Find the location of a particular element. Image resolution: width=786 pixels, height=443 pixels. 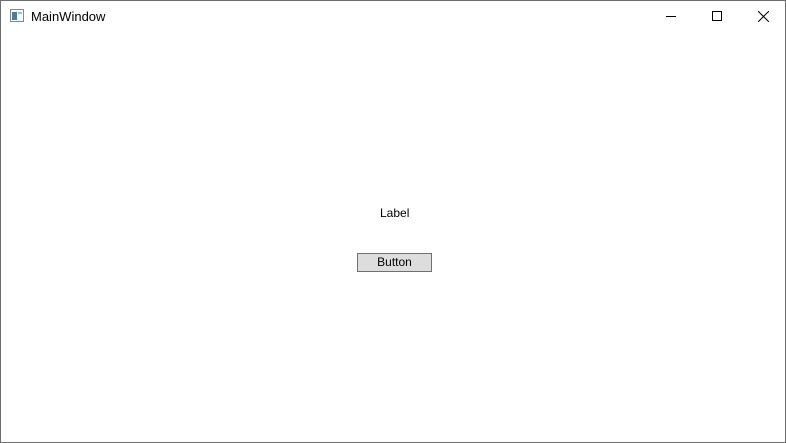

close-button is located at coordinates (763, 16).